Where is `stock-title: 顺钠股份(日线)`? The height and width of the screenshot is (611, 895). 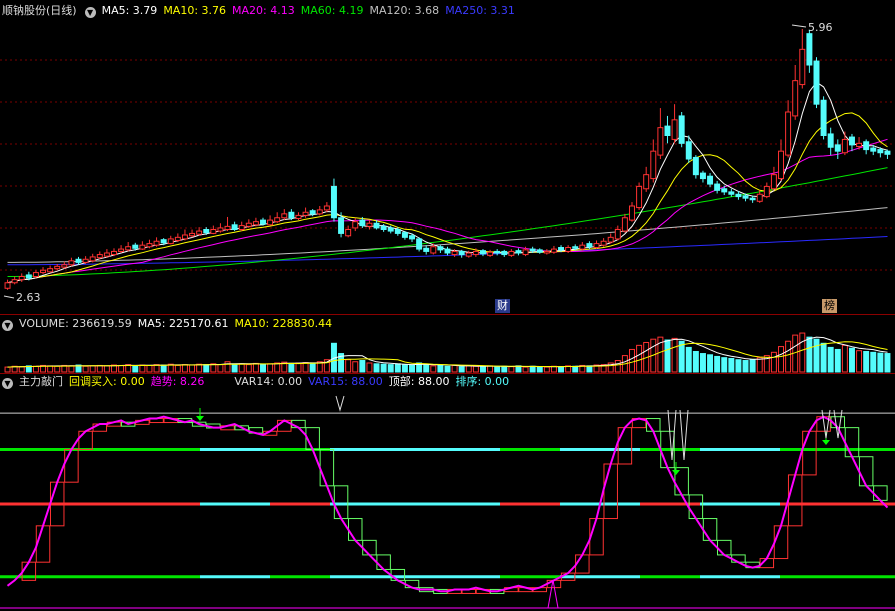 stock-title: 顺钠股份(日线) is located at coordinates (39, 10).